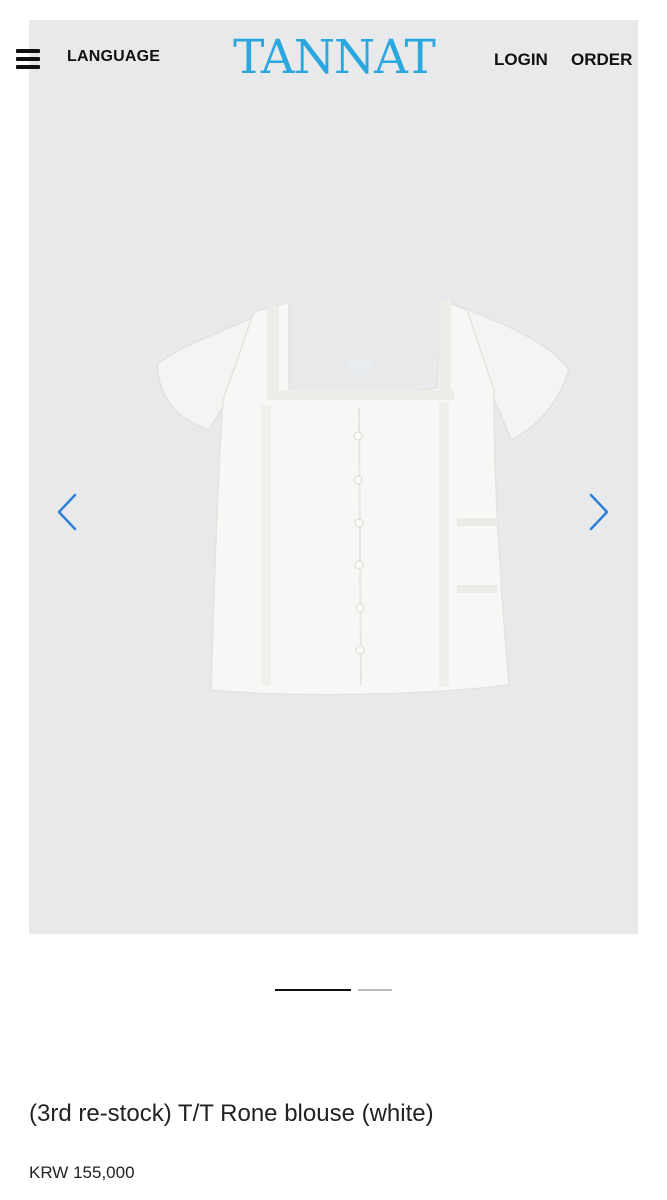  Describe the element at coordinates (599, 512) in the screenshot. I see `chevron-right-icon` at that location.